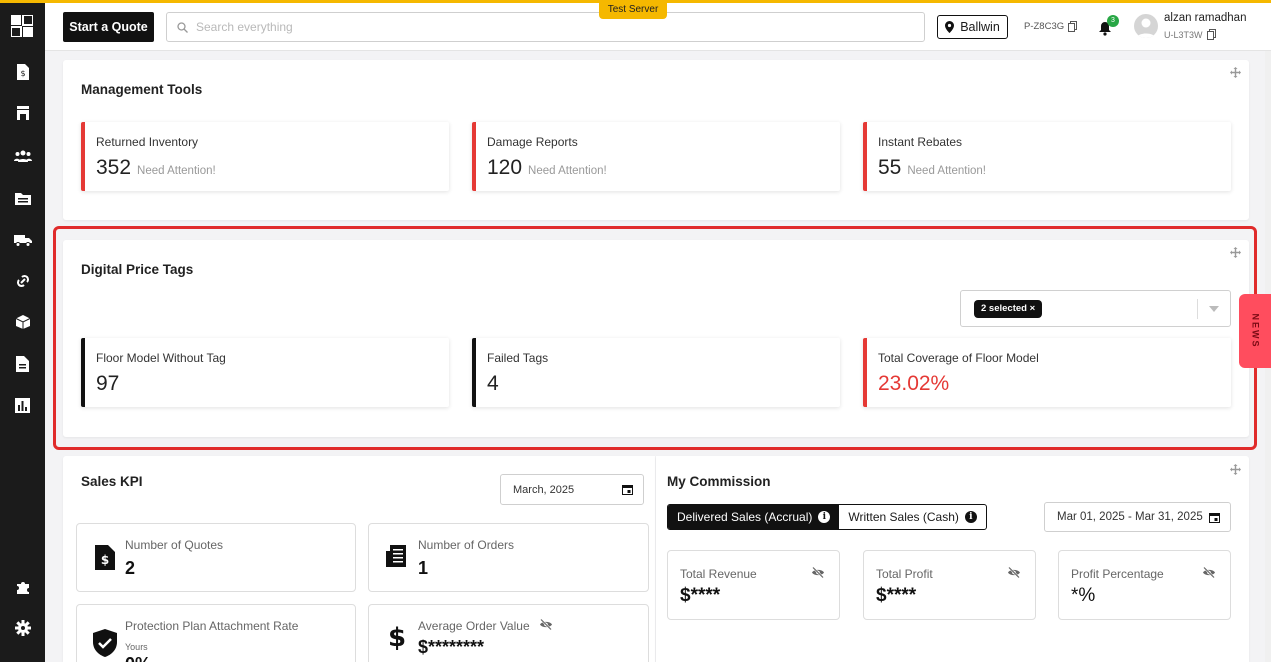 Image resolution: width=1271 pixels, height=662 pixels. Describe the element at coordinates (265, 156) in the screenshot. I see `returned-inventory-card: Returned Inventory 352 Need Attention!` at that location.